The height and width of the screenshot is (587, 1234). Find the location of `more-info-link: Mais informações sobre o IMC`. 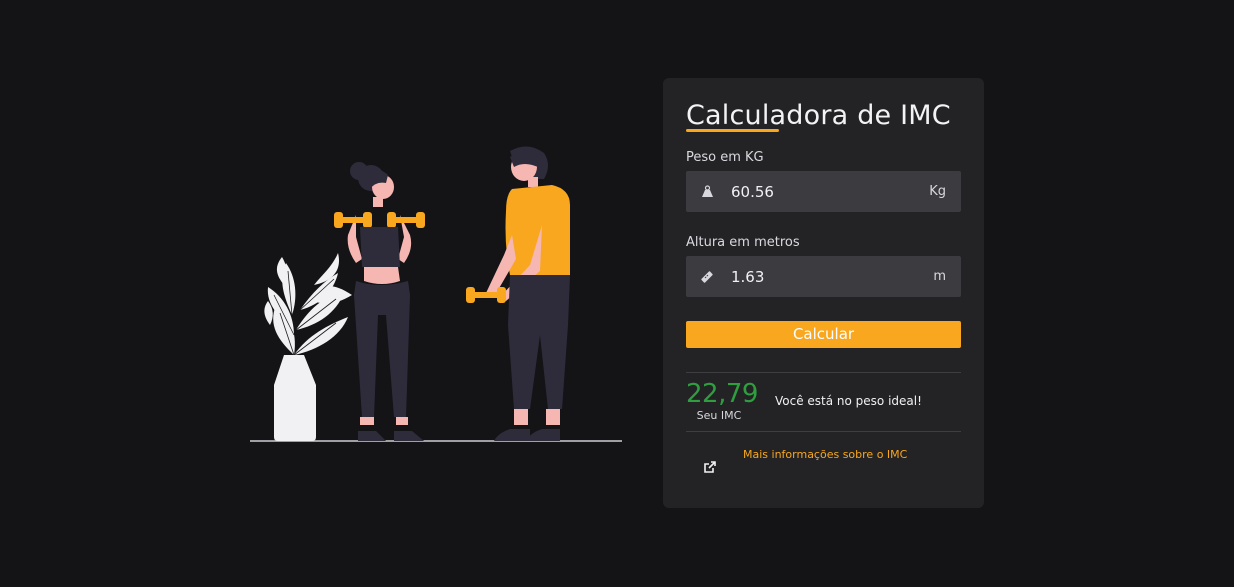

more-info-link: Mais informações sobre o IMC is located at coordinates (825, 454).